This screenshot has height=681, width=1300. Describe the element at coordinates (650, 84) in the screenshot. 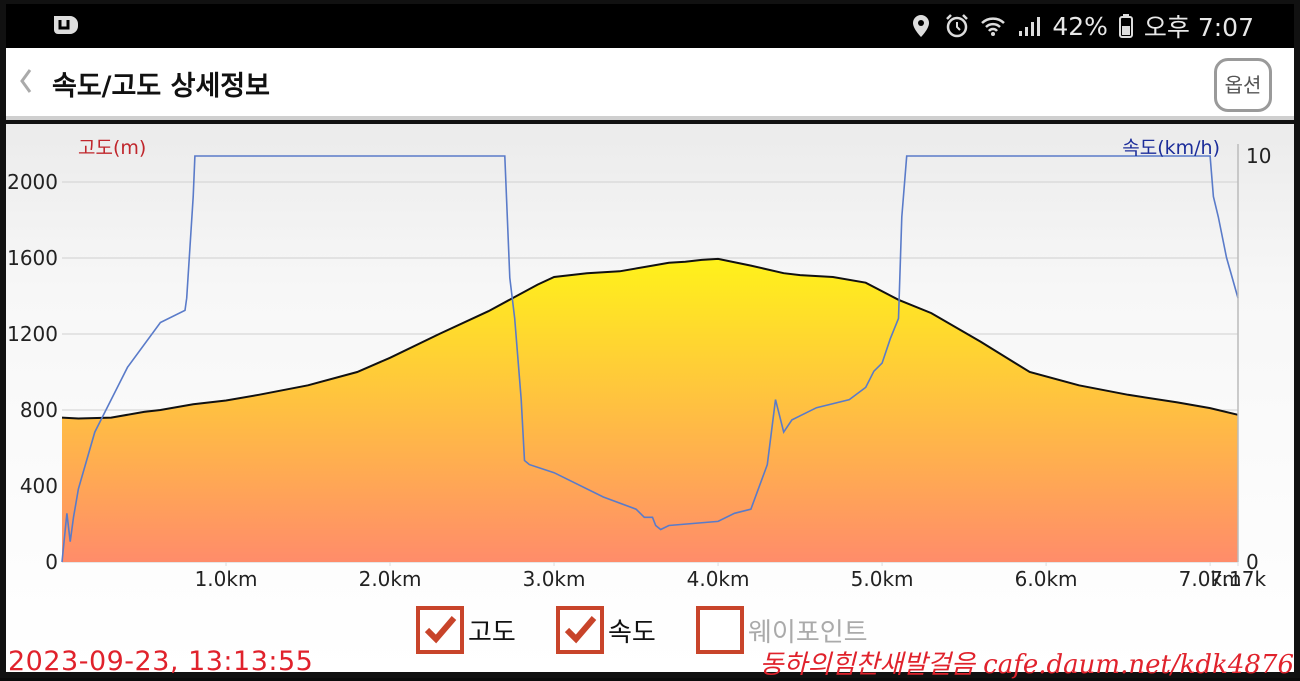

I see `app-bar: 속도/고도 상세정보 옵션` at that location.